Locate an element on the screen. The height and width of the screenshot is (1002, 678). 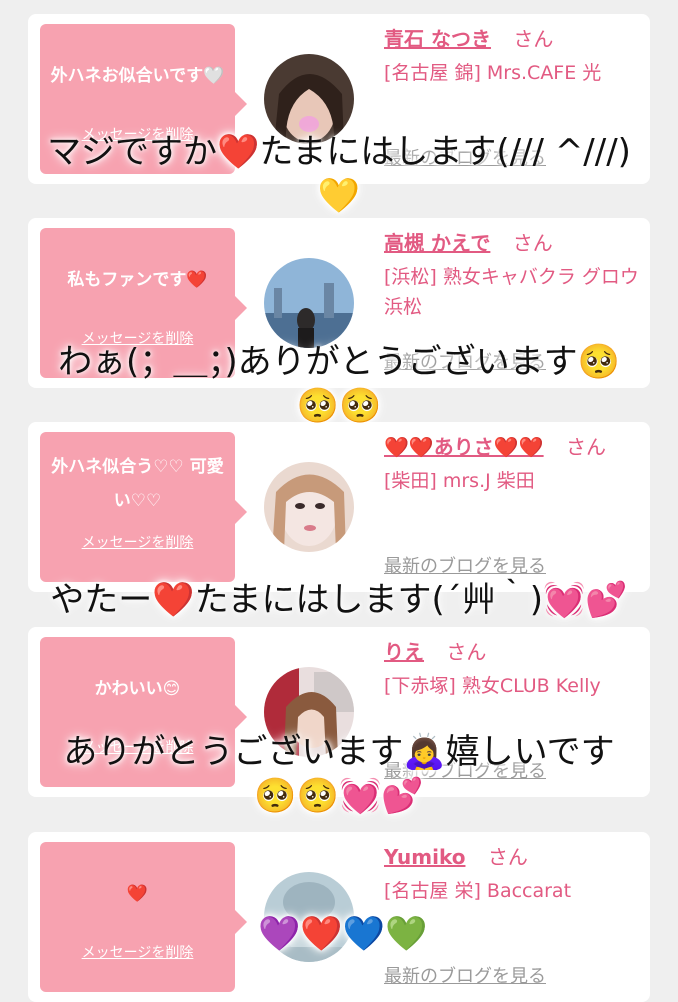
message-bubble: ❤️ メッセージを削除 is located at coordinates (143, 917).